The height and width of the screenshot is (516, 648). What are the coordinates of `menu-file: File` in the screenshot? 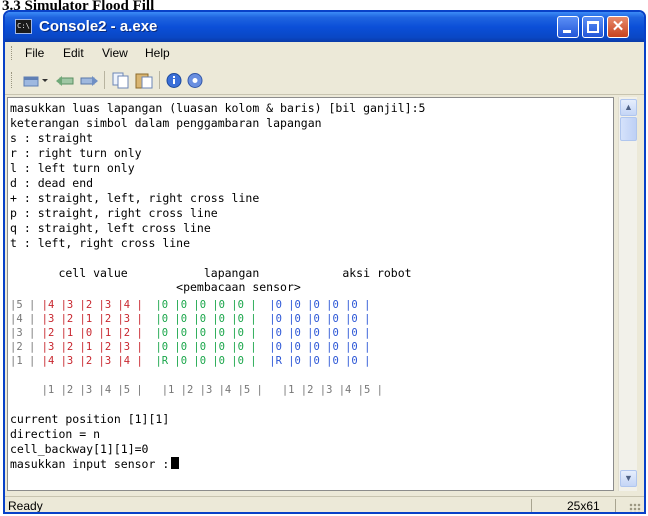 It's located at (34, 53).